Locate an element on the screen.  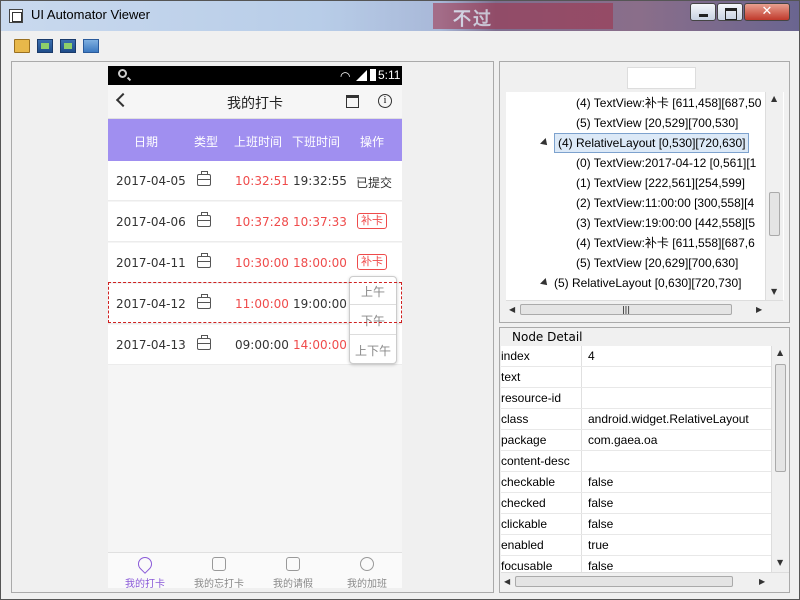
nav-label: 我的请假 is located at coordinates (293, 583).